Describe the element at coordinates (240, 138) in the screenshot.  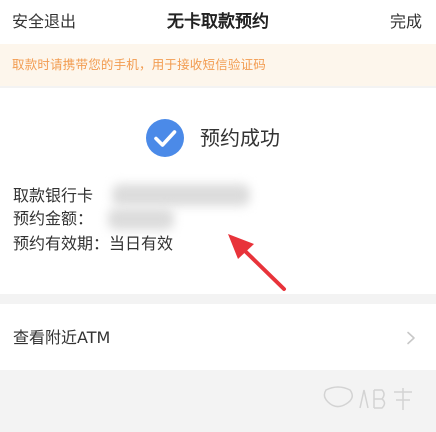
I see `success-text: 预约成功` at that location.